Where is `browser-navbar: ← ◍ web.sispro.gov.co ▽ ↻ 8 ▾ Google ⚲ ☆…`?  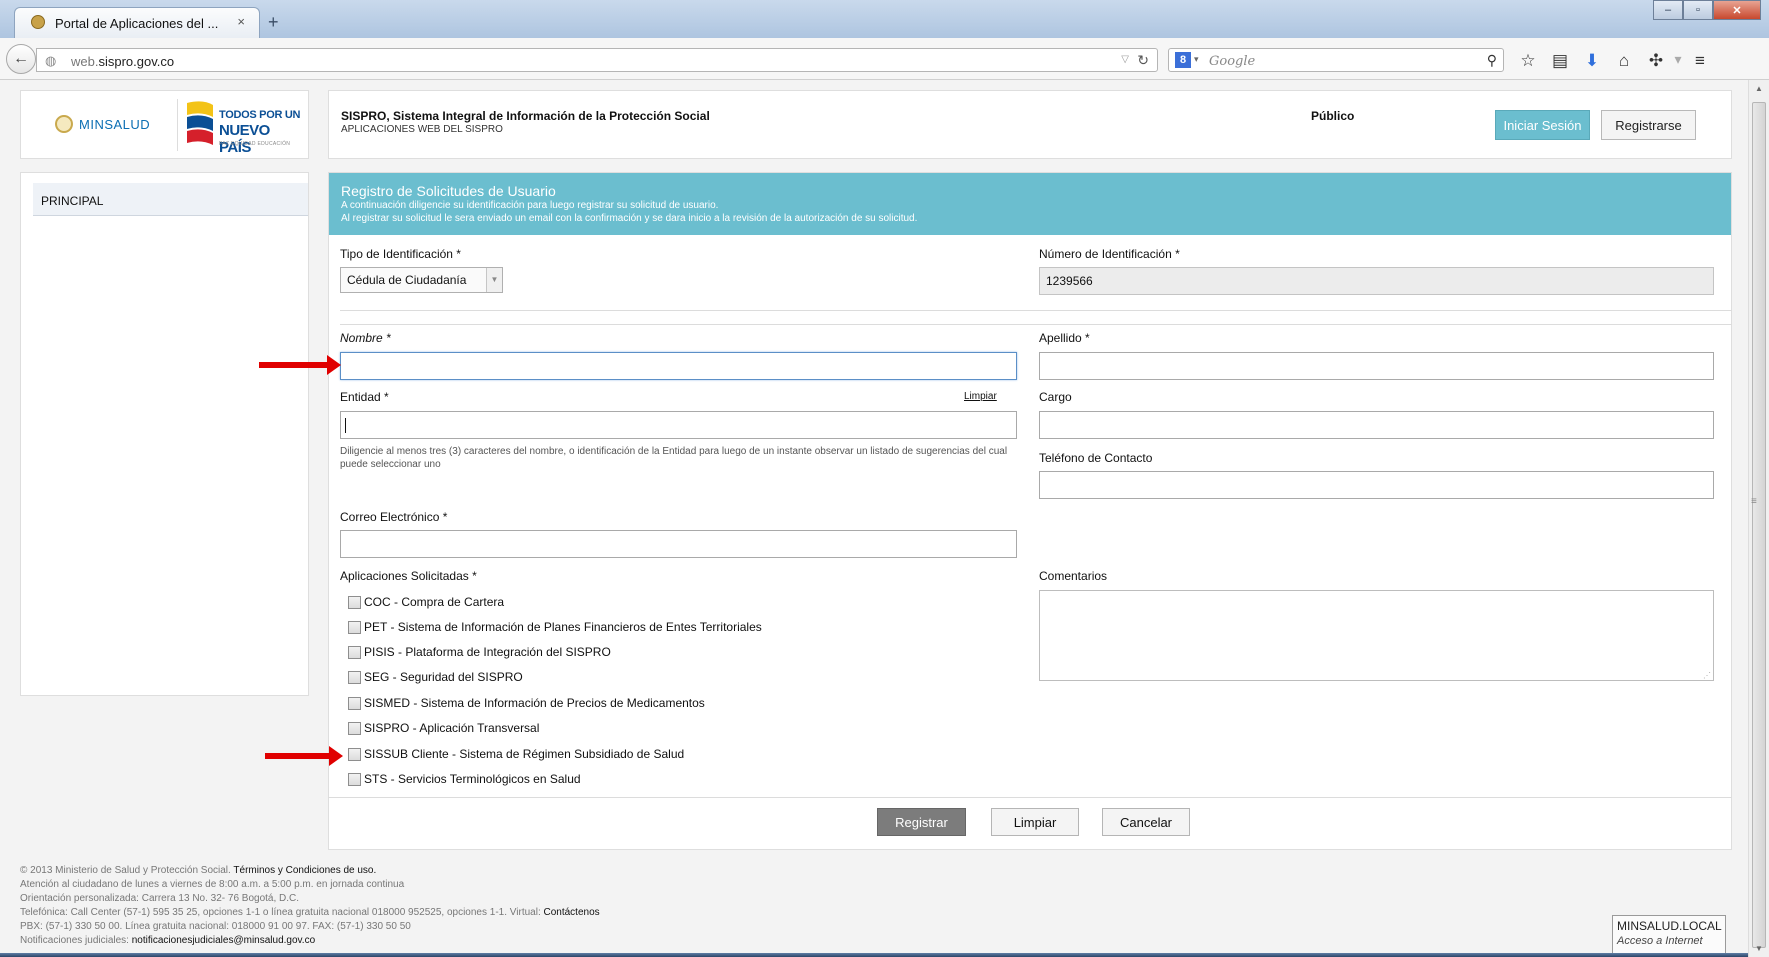
browser-navbar: ← ◍ web.sispro.gov.co ▽ ↻ 8 ▾ Google ⚲ ☆… is located at coordinates (884, 59).